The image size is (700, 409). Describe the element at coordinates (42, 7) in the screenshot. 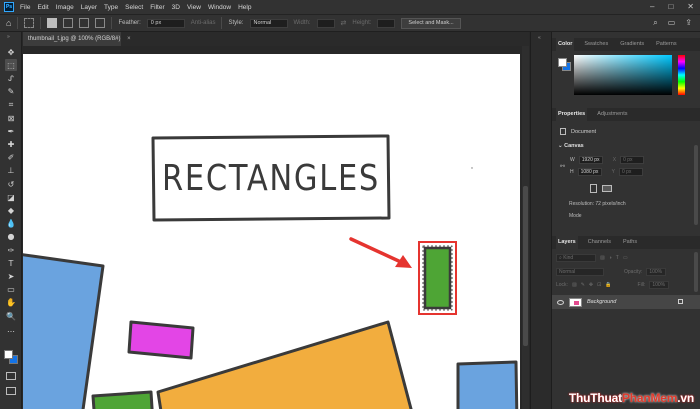

I see `menu-edit: Edit` at that location.